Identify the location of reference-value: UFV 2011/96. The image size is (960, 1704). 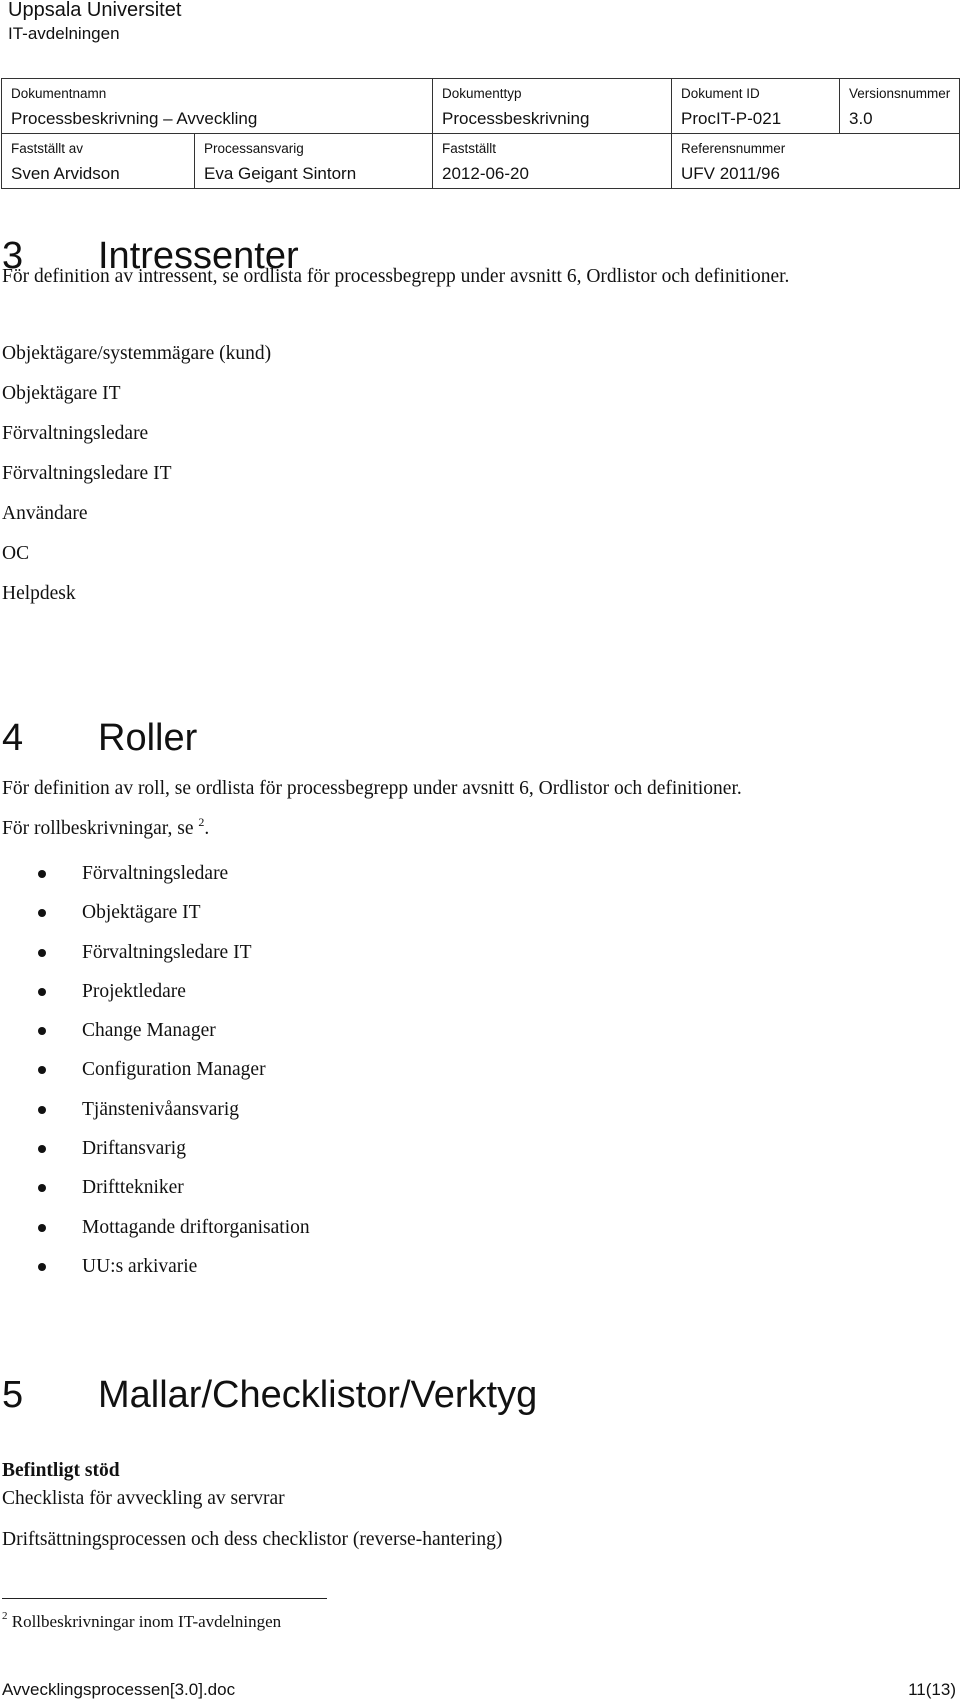
(730, 173).